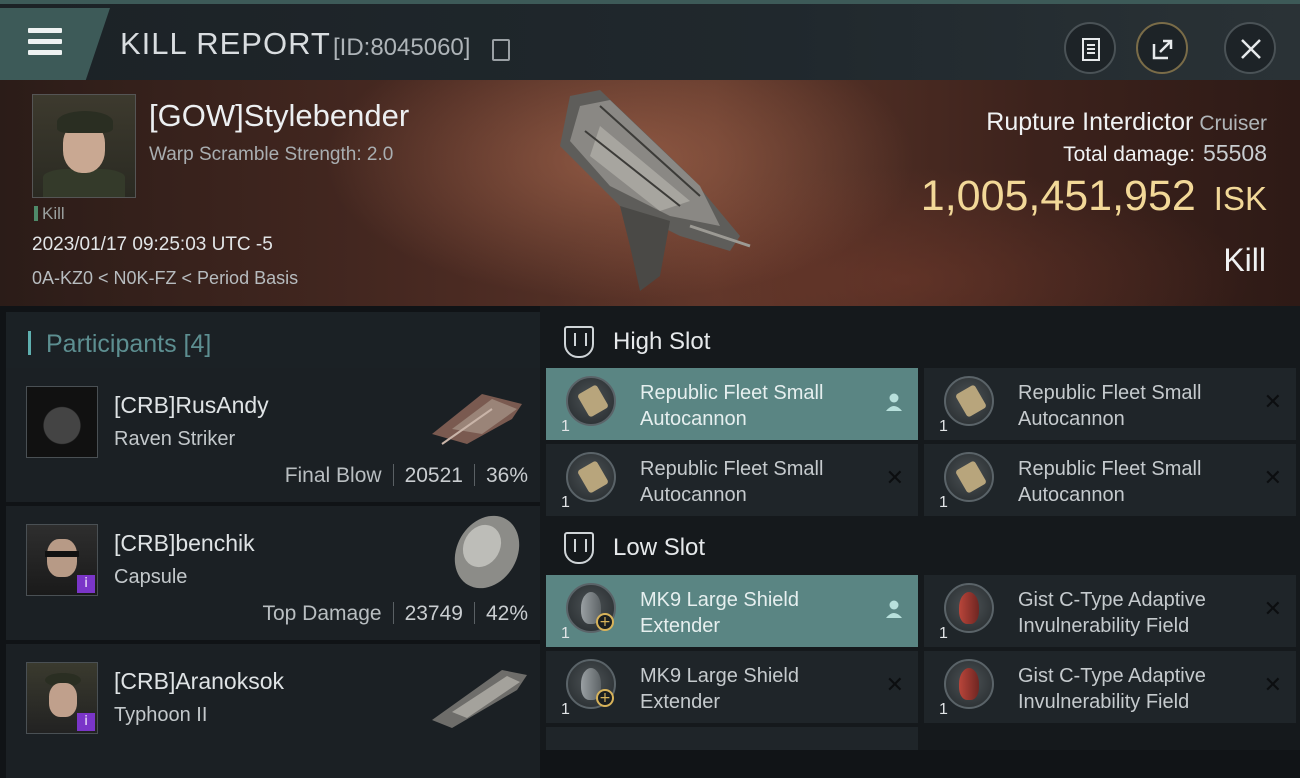 This screenshot has width=1300, height=778. What do you see at coordinates (184, 543) in the screenshot?
I see `participant-name: [CRB]benchik` at bounding box center [184, 543].